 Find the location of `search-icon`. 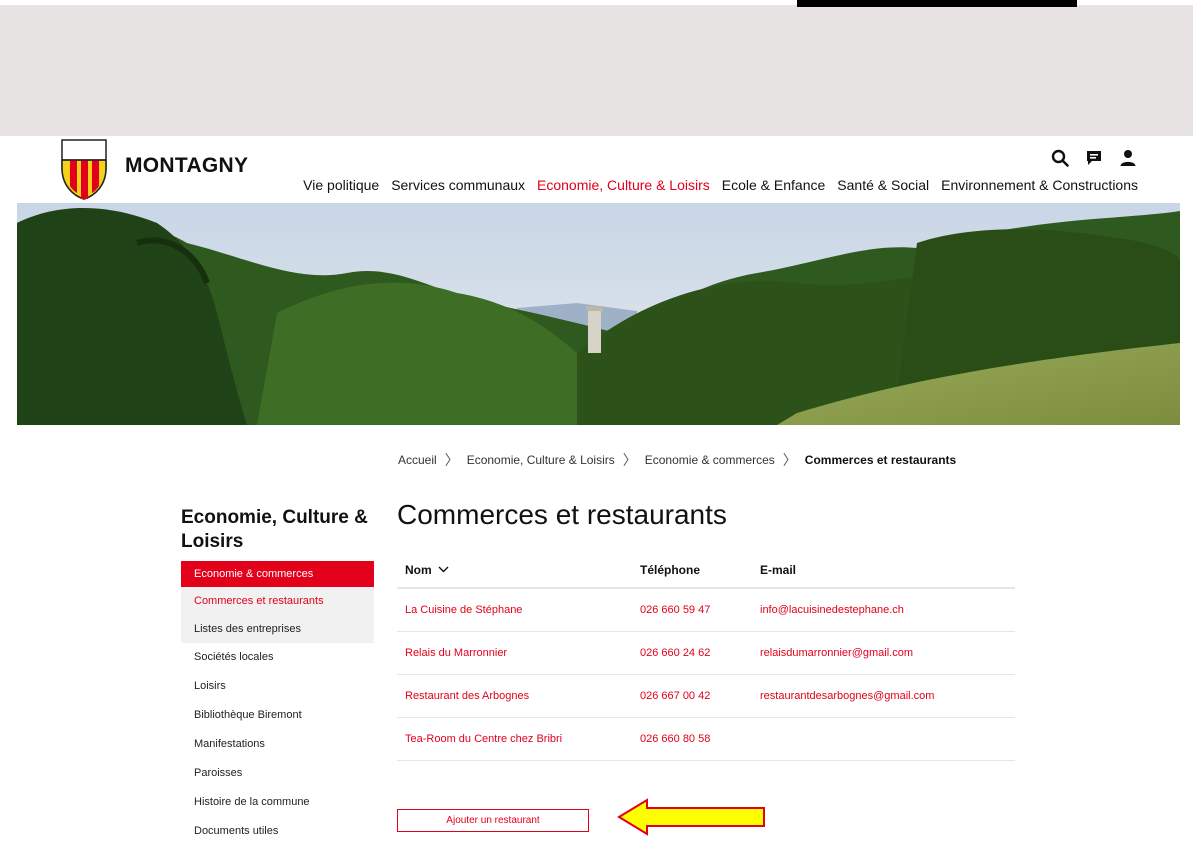

search-icon is located at coordinates (1060, 158).